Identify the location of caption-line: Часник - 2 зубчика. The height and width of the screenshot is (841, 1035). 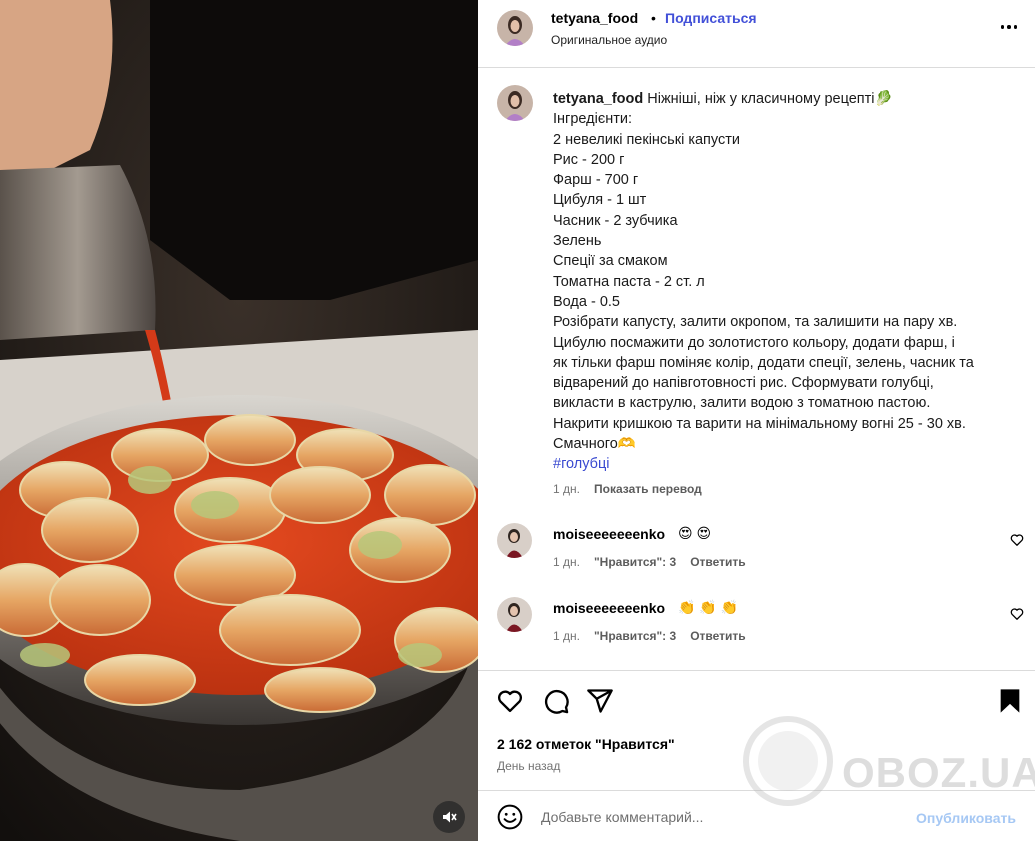
(615, 220).